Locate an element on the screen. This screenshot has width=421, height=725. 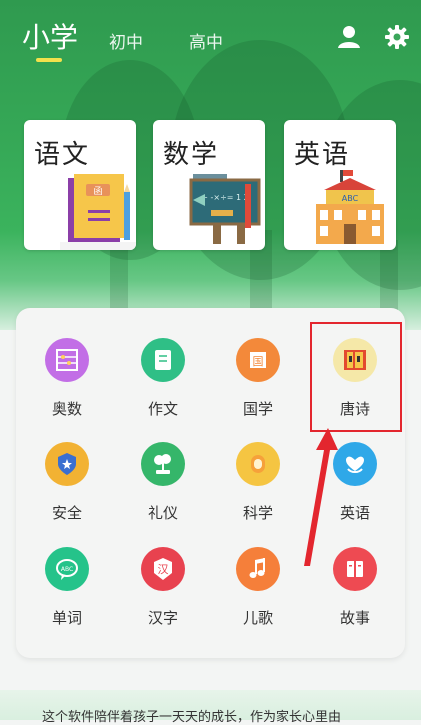
subject-title: 数学 is located at coordinates (191, 155).